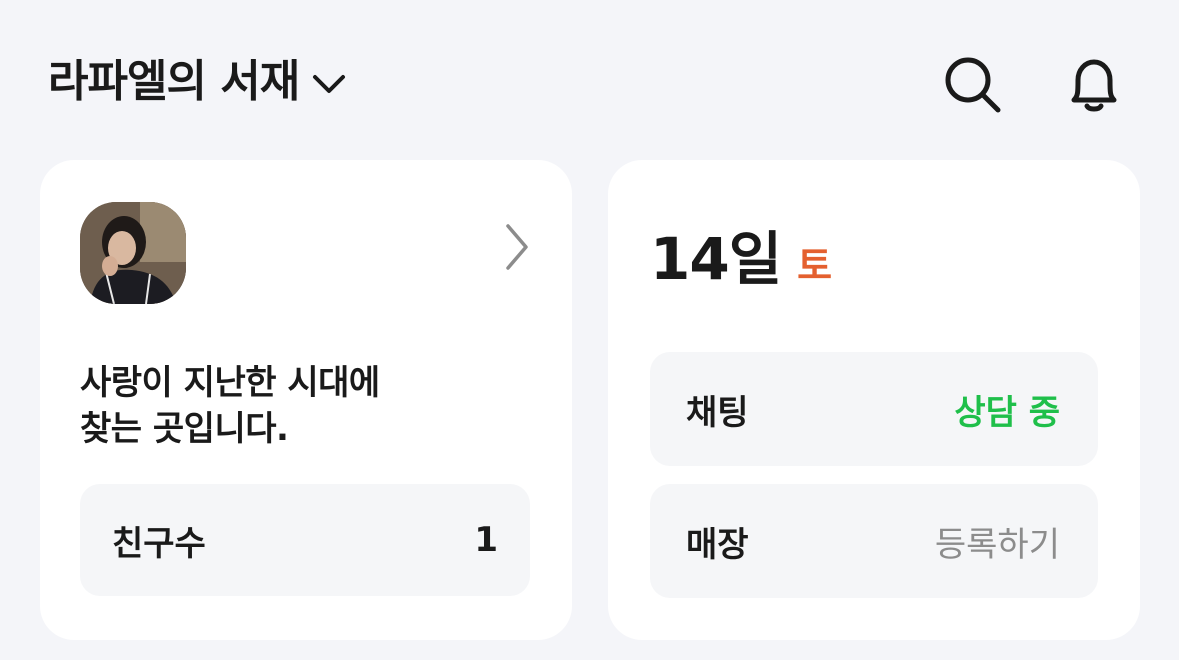  I want to click on search-button, so click(972, 86).